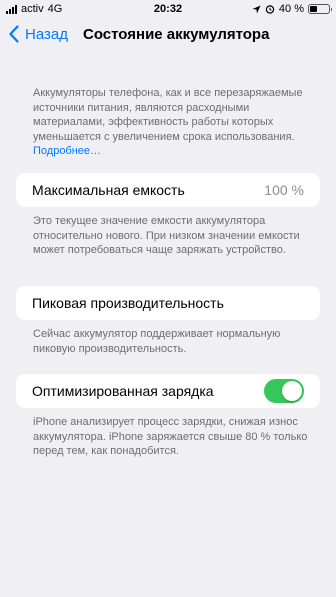  I want to click on battery-percent: 40 %, so click(291, 9).